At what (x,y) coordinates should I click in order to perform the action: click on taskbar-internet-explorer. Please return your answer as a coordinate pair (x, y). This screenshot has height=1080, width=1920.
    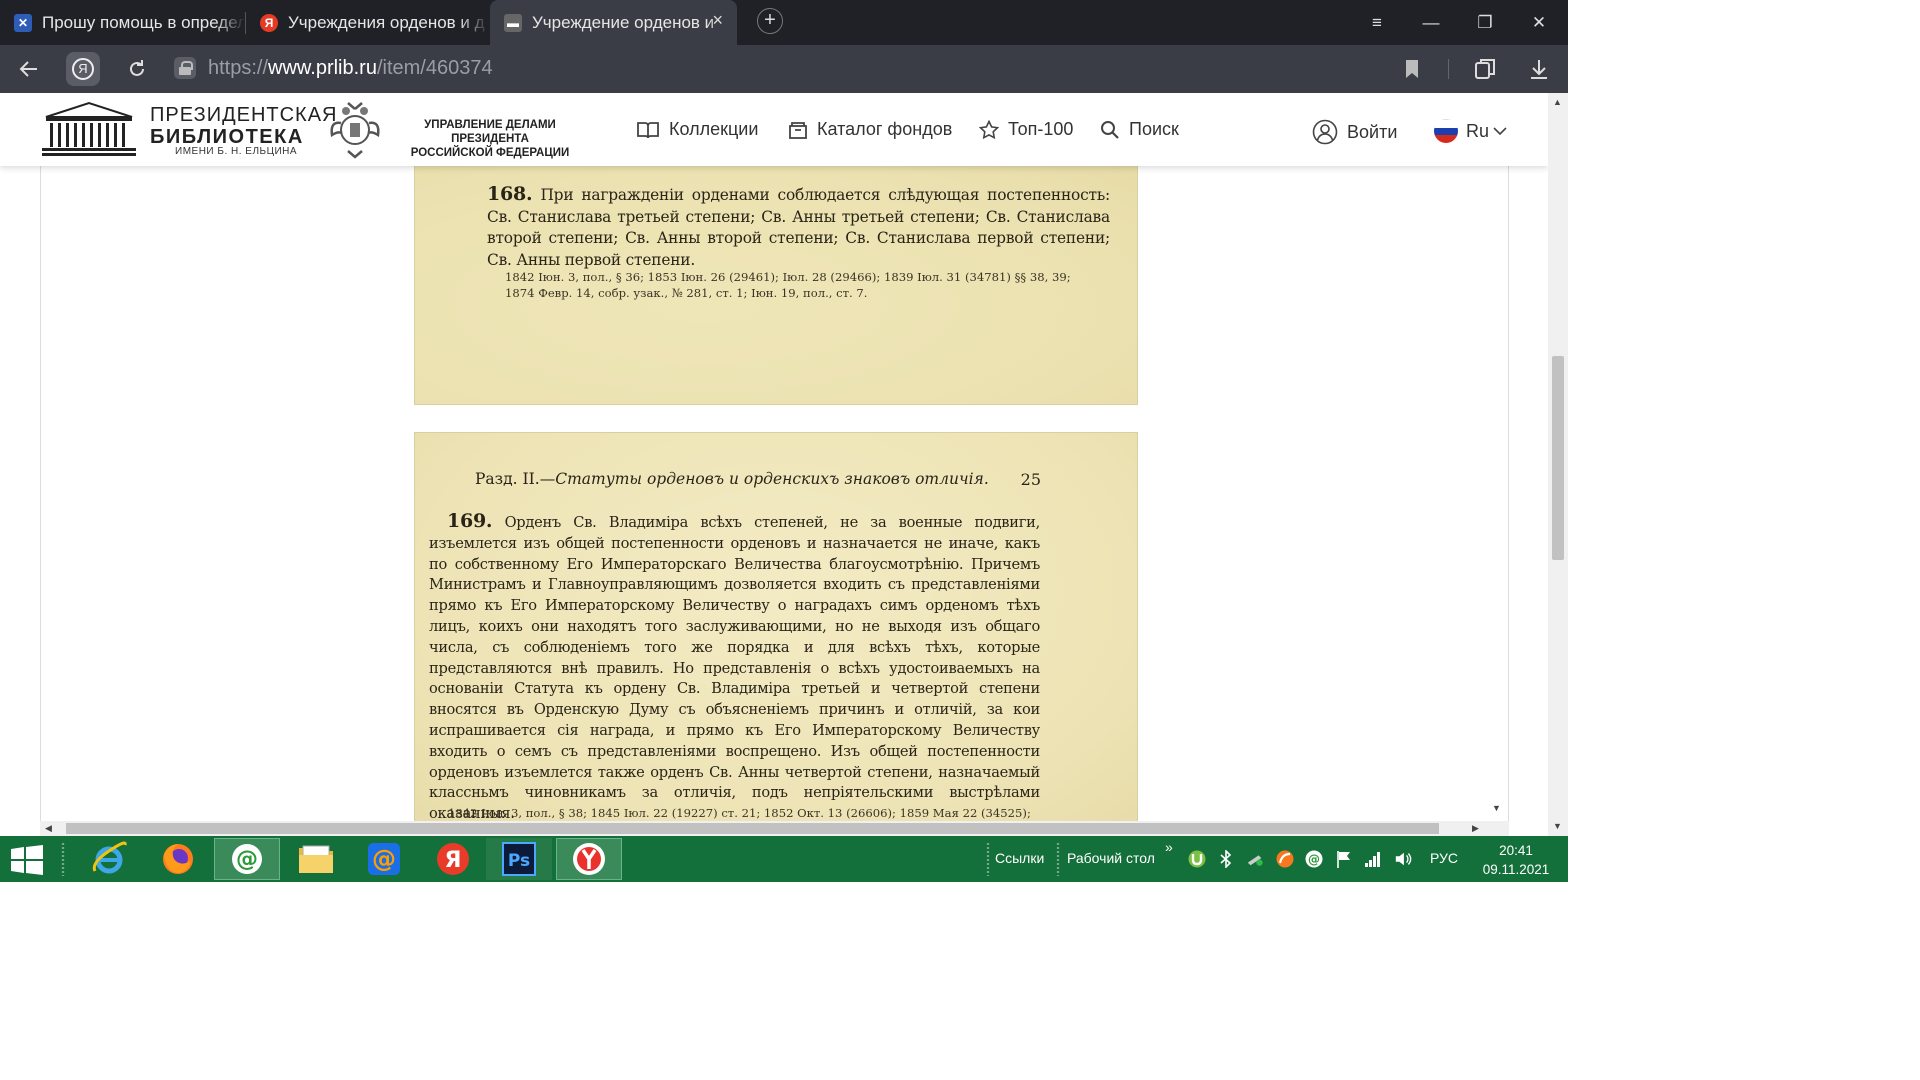
    Looking at the image, I should click on (109, 859).